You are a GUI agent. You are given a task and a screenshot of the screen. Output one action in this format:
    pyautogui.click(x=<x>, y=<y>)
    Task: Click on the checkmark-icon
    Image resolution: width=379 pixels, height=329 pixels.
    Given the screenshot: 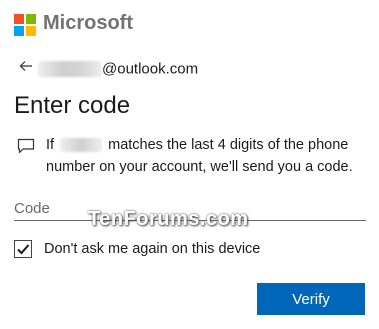 What is the action you would take?
    pyautogui.click(x=23, y=249)
    